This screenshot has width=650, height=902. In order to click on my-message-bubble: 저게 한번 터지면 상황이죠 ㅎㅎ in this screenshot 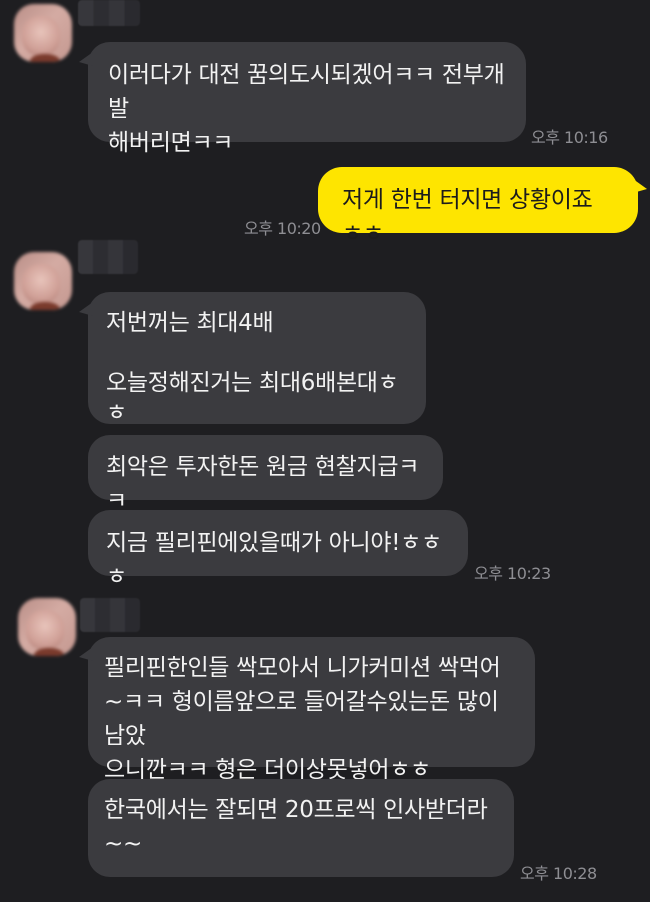, I will do `click(482, 207)`.